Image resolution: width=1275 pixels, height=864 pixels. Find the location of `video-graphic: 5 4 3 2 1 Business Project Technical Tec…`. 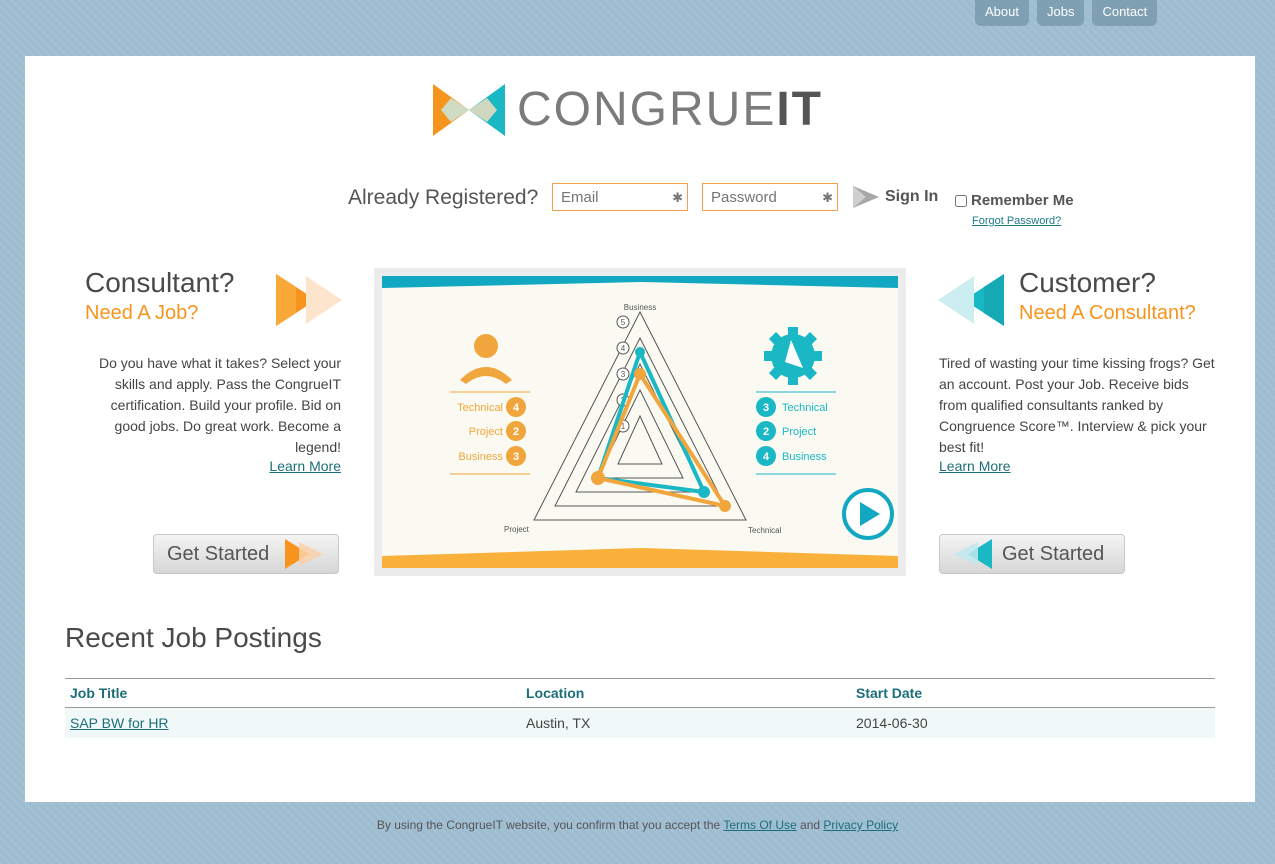

video-graphic: 5 4 3 2 1 Business Project Technical Tec… is located at coordinates (640, 422).